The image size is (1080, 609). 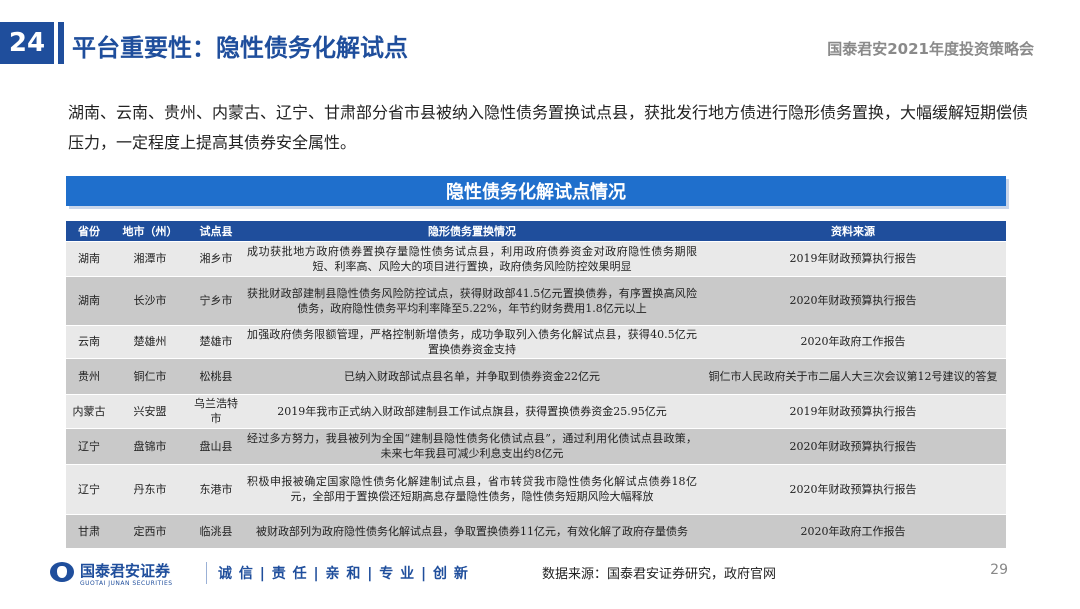 What do you see at coordinates (89, 231) in the screenshot?
I see `column-header: 省份` at bounding box center [89, 231].